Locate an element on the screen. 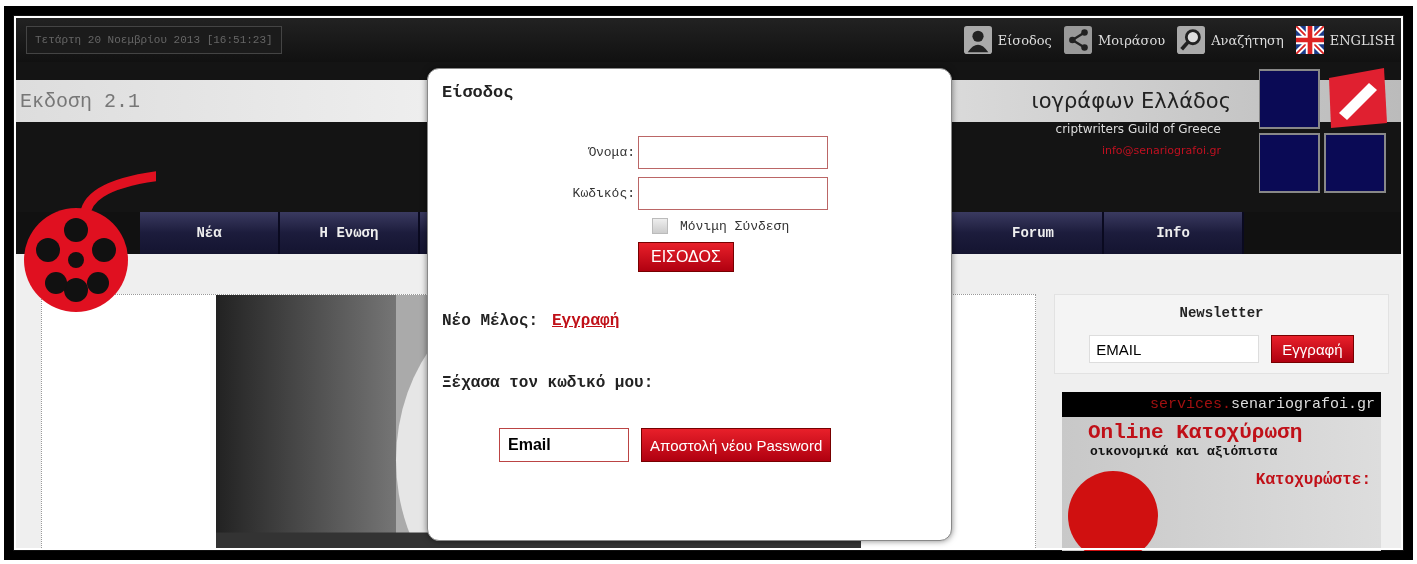 This screenshot has width=1417, height=564. new-member-label: Νέο Μέλος: is located at coordinates (490, 321).